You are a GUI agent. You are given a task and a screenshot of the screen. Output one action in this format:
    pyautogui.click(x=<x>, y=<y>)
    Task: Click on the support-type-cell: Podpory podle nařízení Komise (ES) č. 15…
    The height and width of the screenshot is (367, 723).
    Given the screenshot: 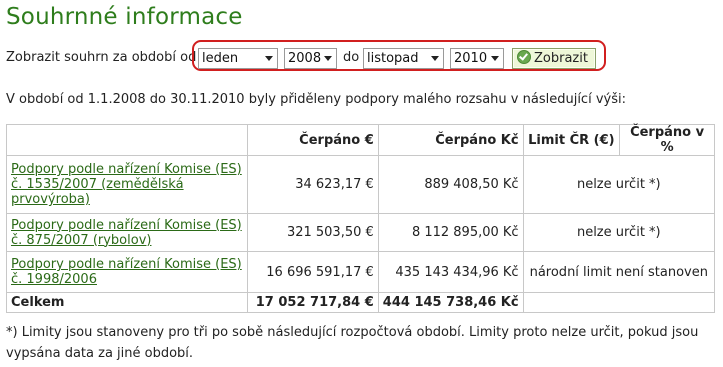 What is the action you would take?
    pyautogui.click(x=127, y=184)
    